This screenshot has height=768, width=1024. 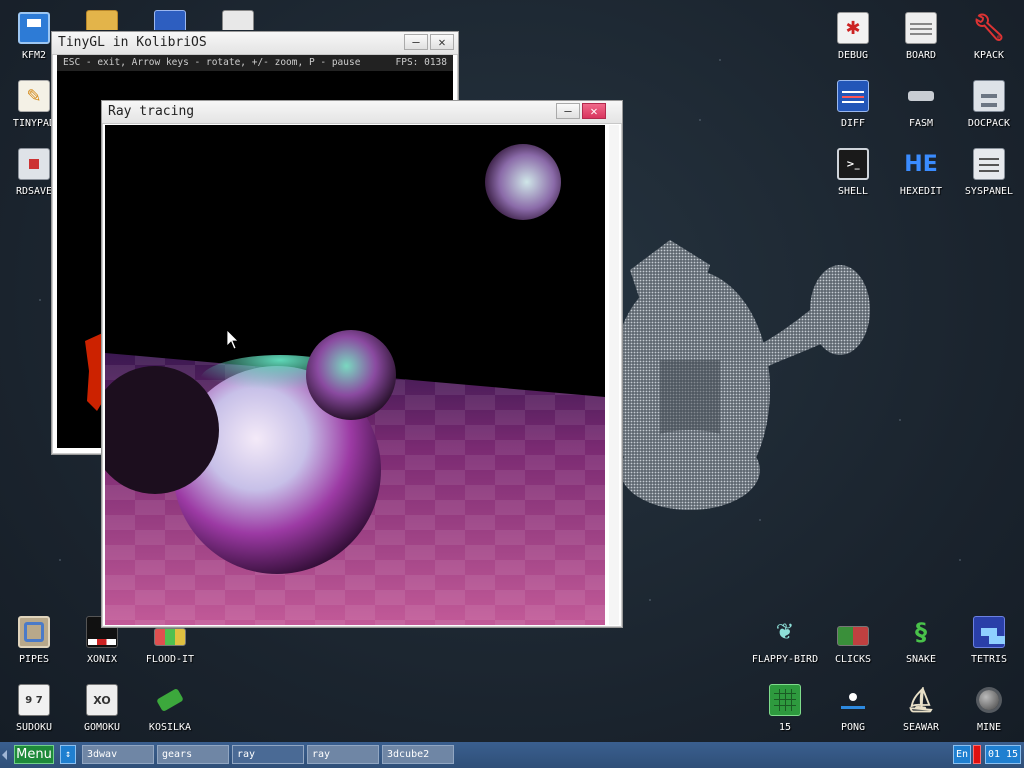 What do you see at coordinates (989, 164) in the screenshot?
I see `sliders-icon` at bounding box center [989, 164].